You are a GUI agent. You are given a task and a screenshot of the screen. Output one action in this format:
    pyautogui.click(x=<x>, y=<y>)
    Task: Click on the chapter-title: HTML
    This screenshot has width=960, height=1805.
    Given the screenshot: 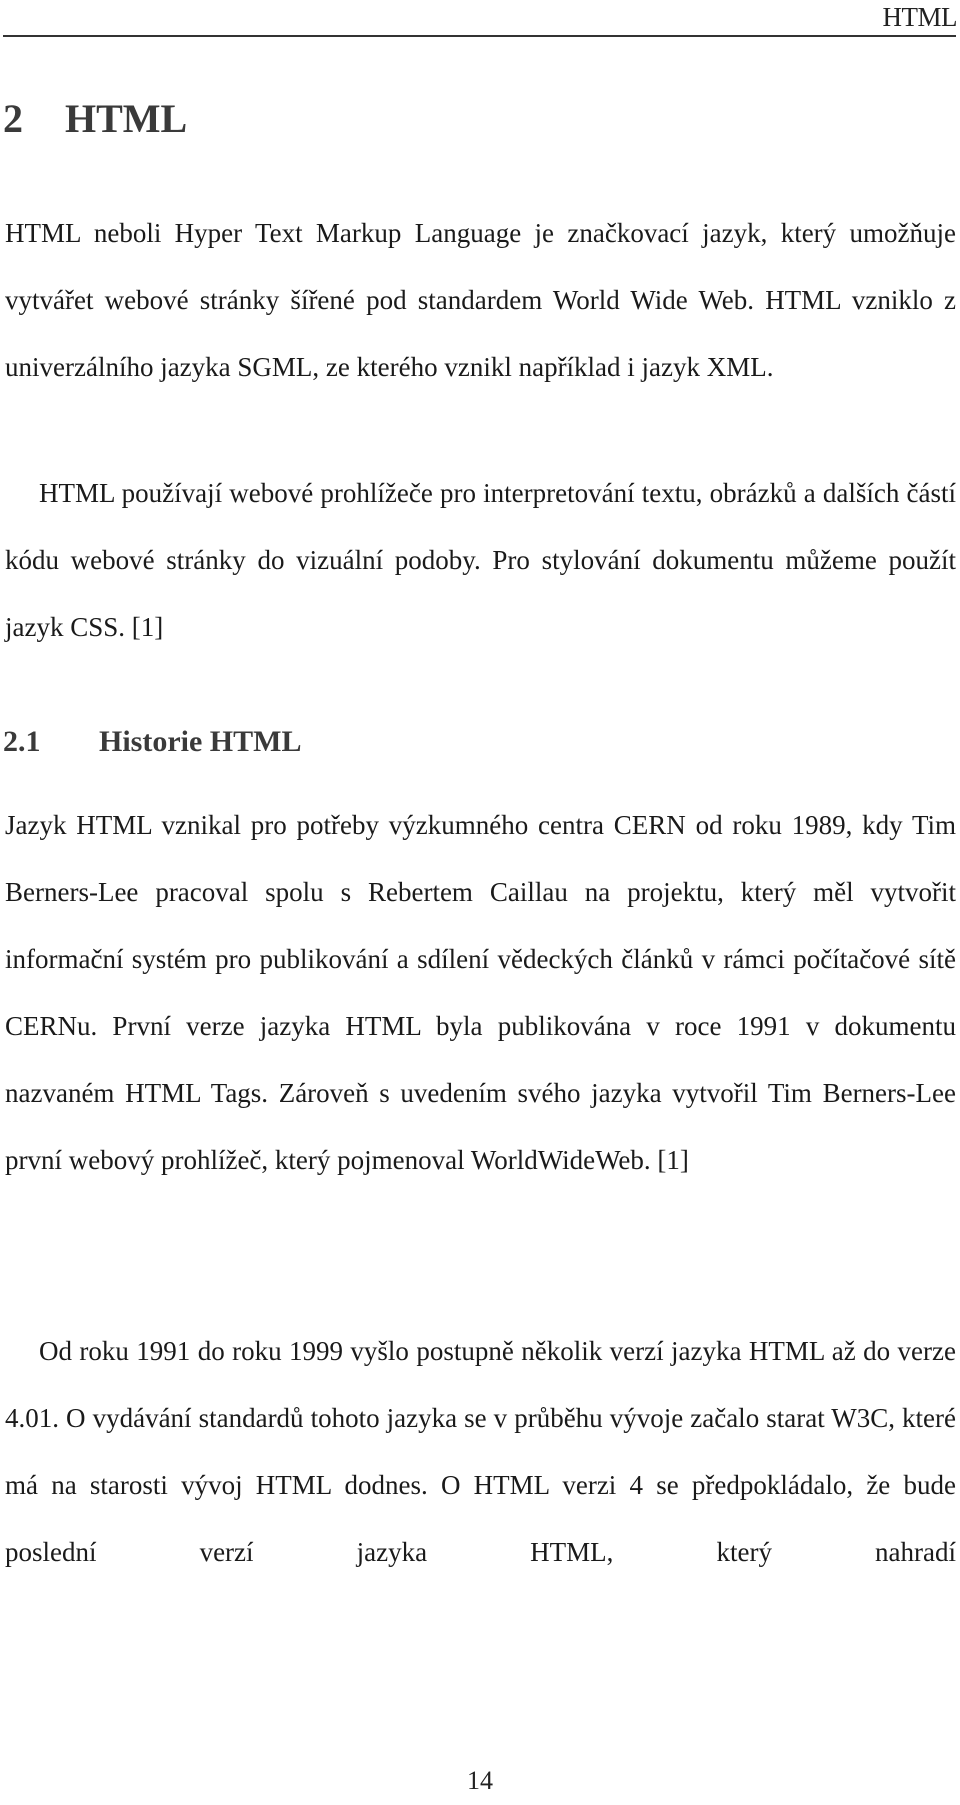 What is the action you would take?
    pyautogui.click(x=126, y=118)
    